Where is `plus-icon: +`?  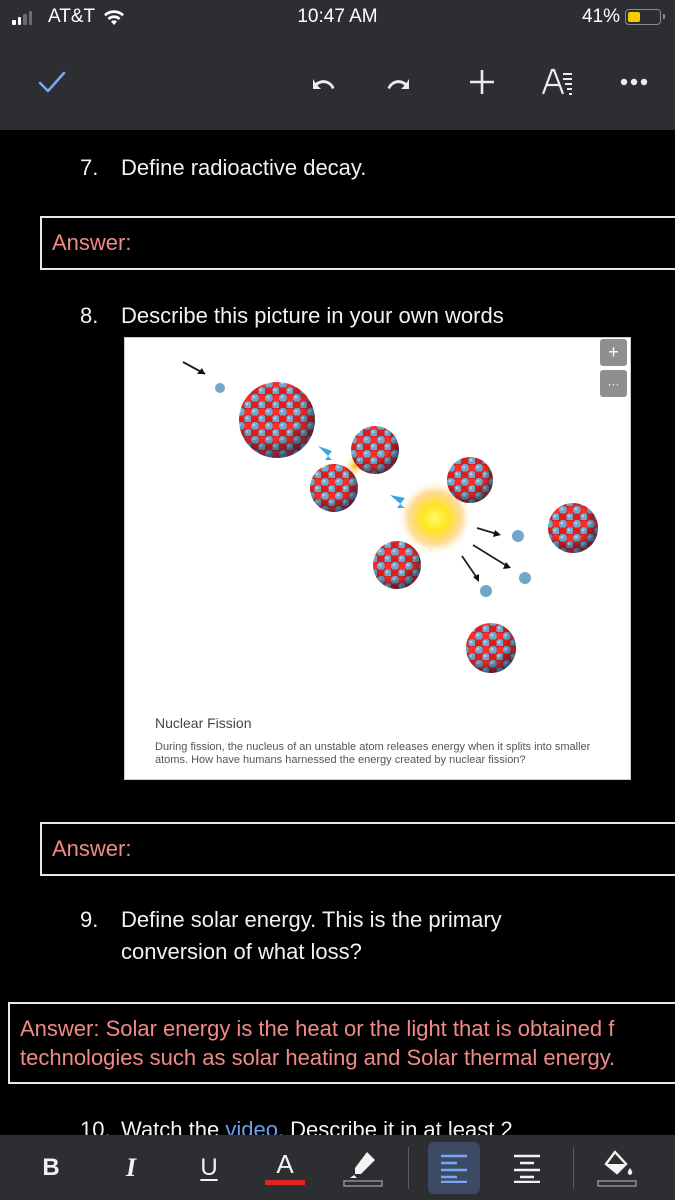
plus-icon: + is located at coordinates (613, 352).